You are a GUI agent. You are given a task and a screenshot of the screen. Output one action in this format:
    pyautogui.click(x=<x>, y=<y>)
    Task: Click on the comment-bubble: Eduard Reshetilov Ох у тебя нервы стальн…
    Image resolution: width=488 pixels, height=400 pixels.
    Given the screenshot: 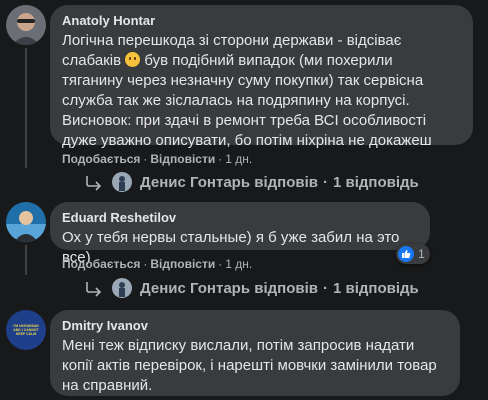 What is the action you would take?
    pyautogui.click(x=240, y=234)
    